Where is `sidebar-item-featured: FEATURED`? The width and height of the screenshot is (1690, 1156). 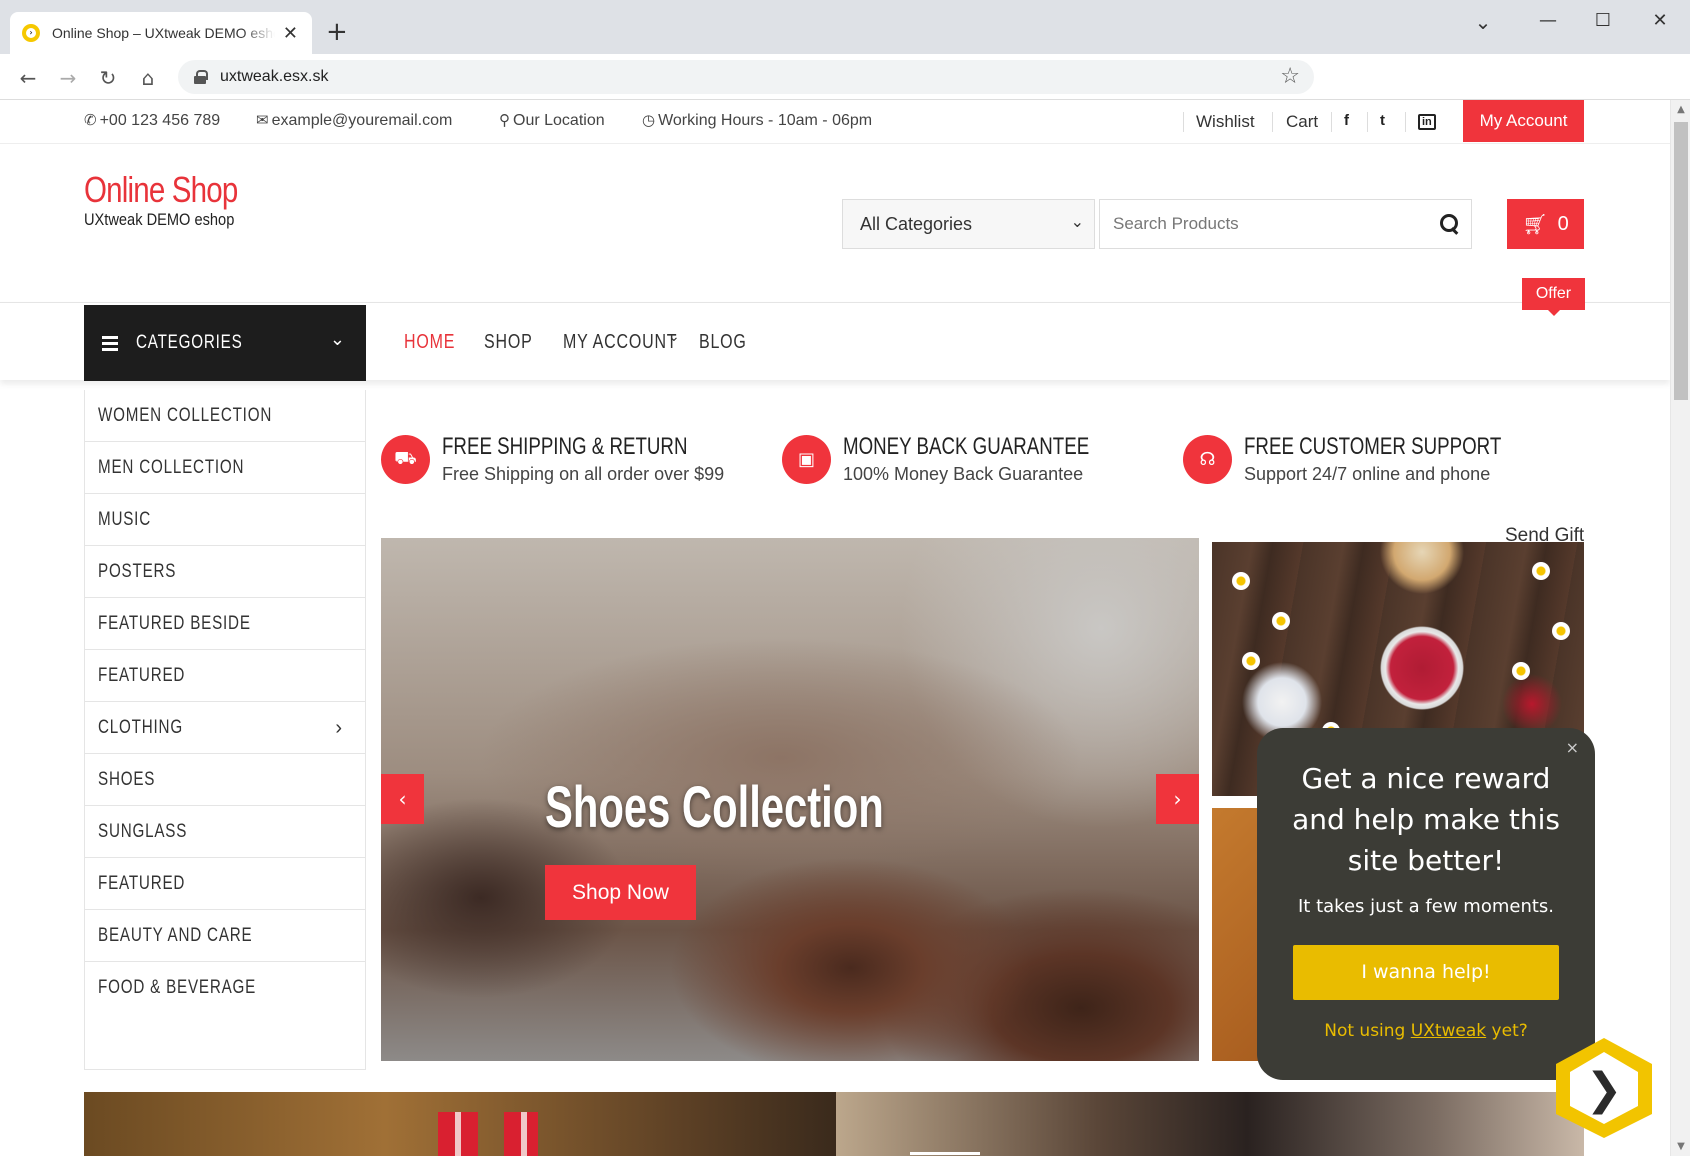 sidebar-item-featured: FEATURED is located at coordinates (225, 676).